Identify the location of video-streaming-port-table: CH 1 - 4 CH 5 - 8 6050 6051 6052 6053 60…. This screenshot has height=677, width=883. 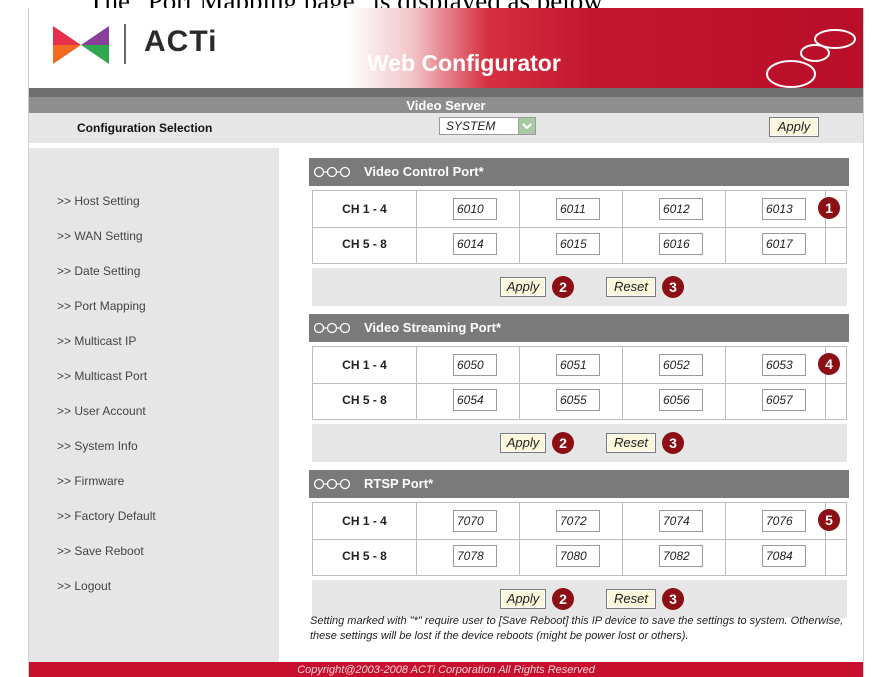
(579, 383).